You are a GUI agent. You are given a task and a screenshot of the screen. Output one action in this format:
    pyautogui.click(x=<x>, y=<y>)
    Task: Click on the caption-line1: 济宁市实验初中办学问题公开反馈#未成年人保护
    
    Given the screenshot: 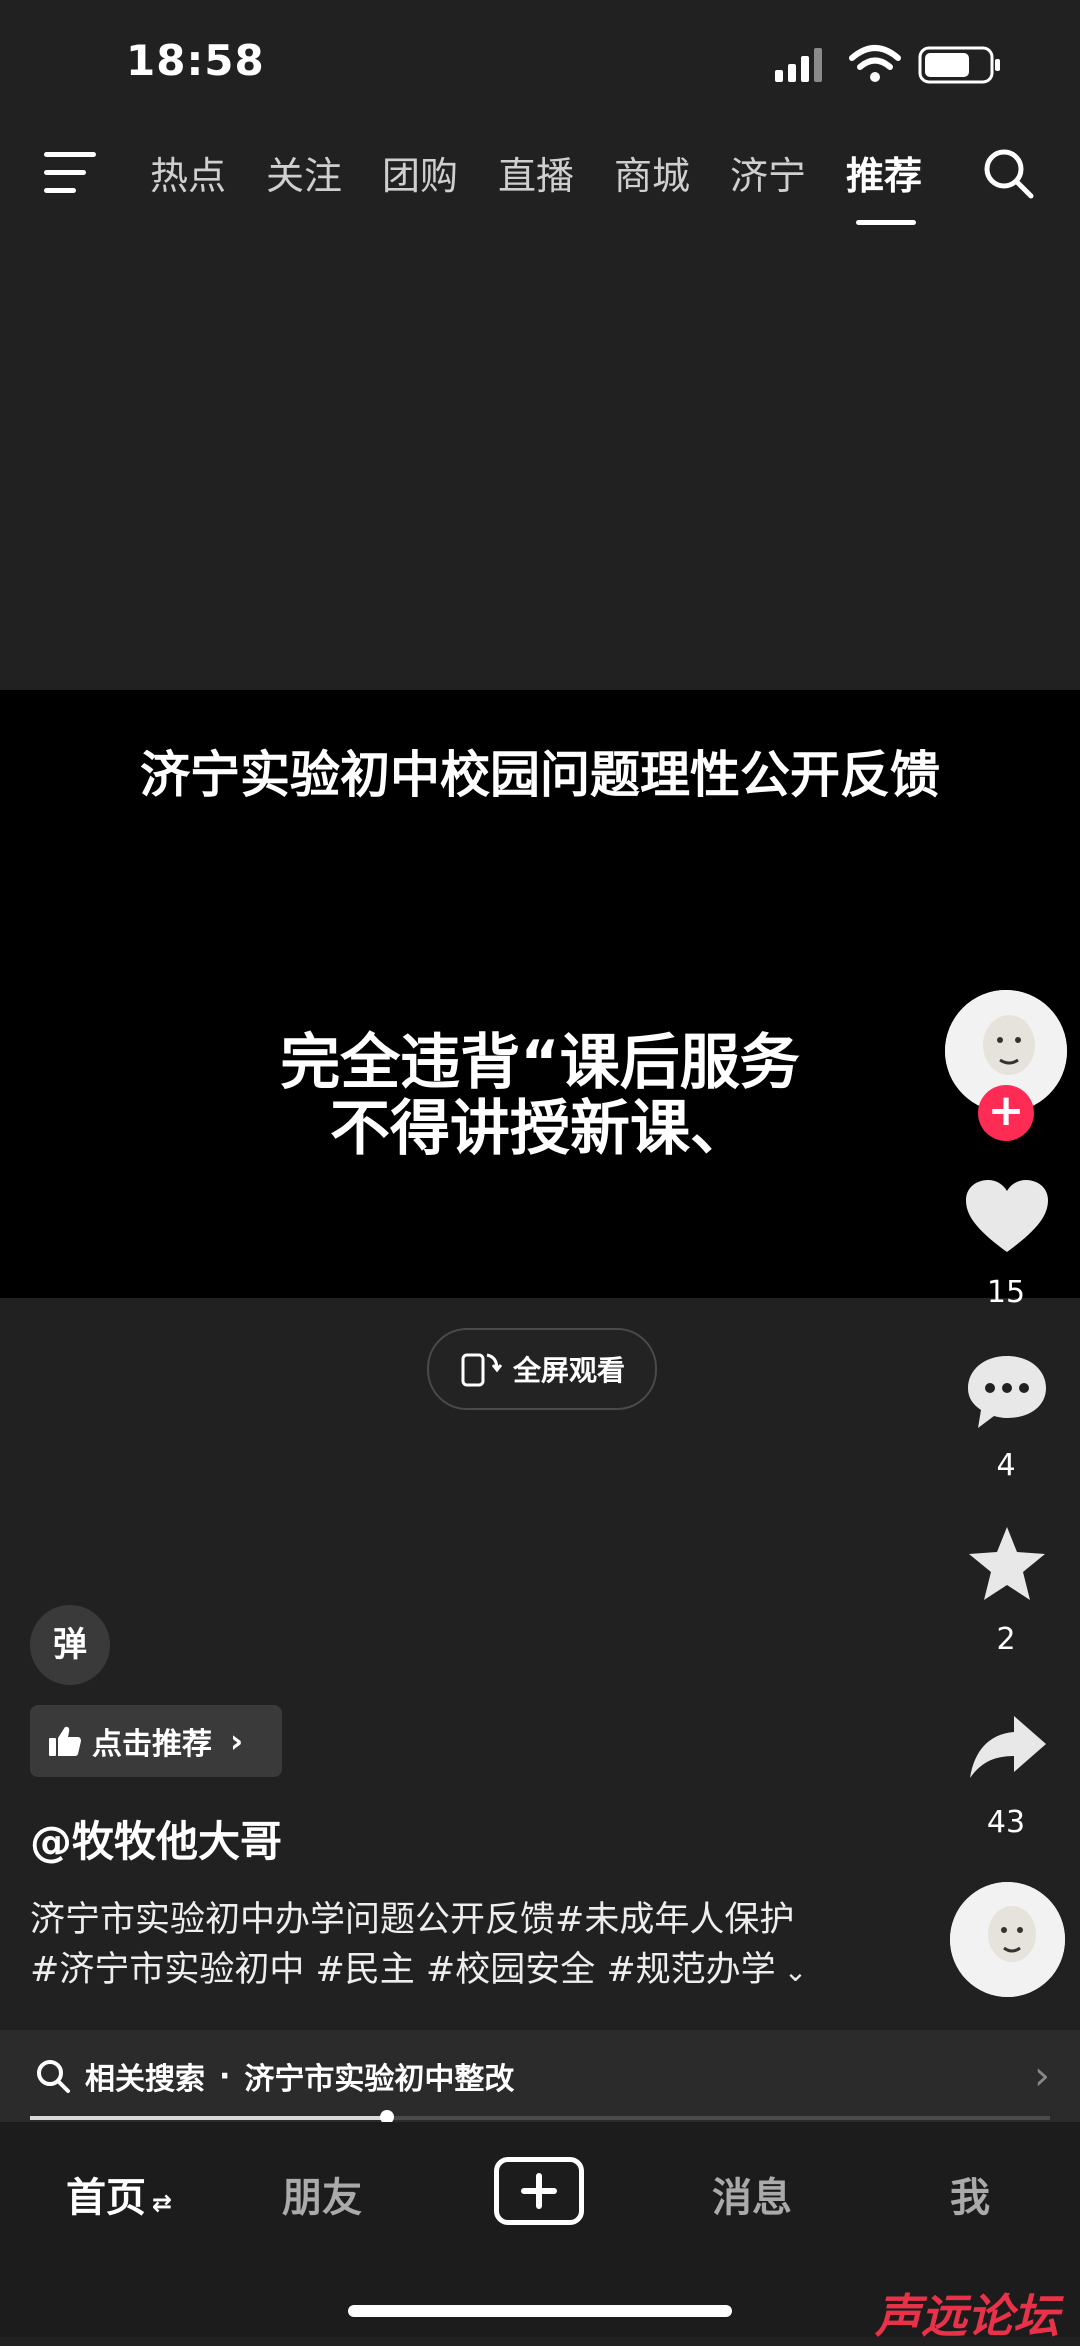 What is the action you would take?
    pyautogui.click(x=412, y=1920)
    